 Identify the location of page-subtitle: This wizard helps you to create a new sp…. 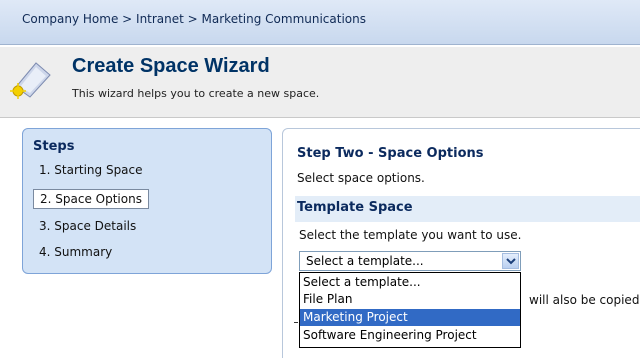
(196, 93).